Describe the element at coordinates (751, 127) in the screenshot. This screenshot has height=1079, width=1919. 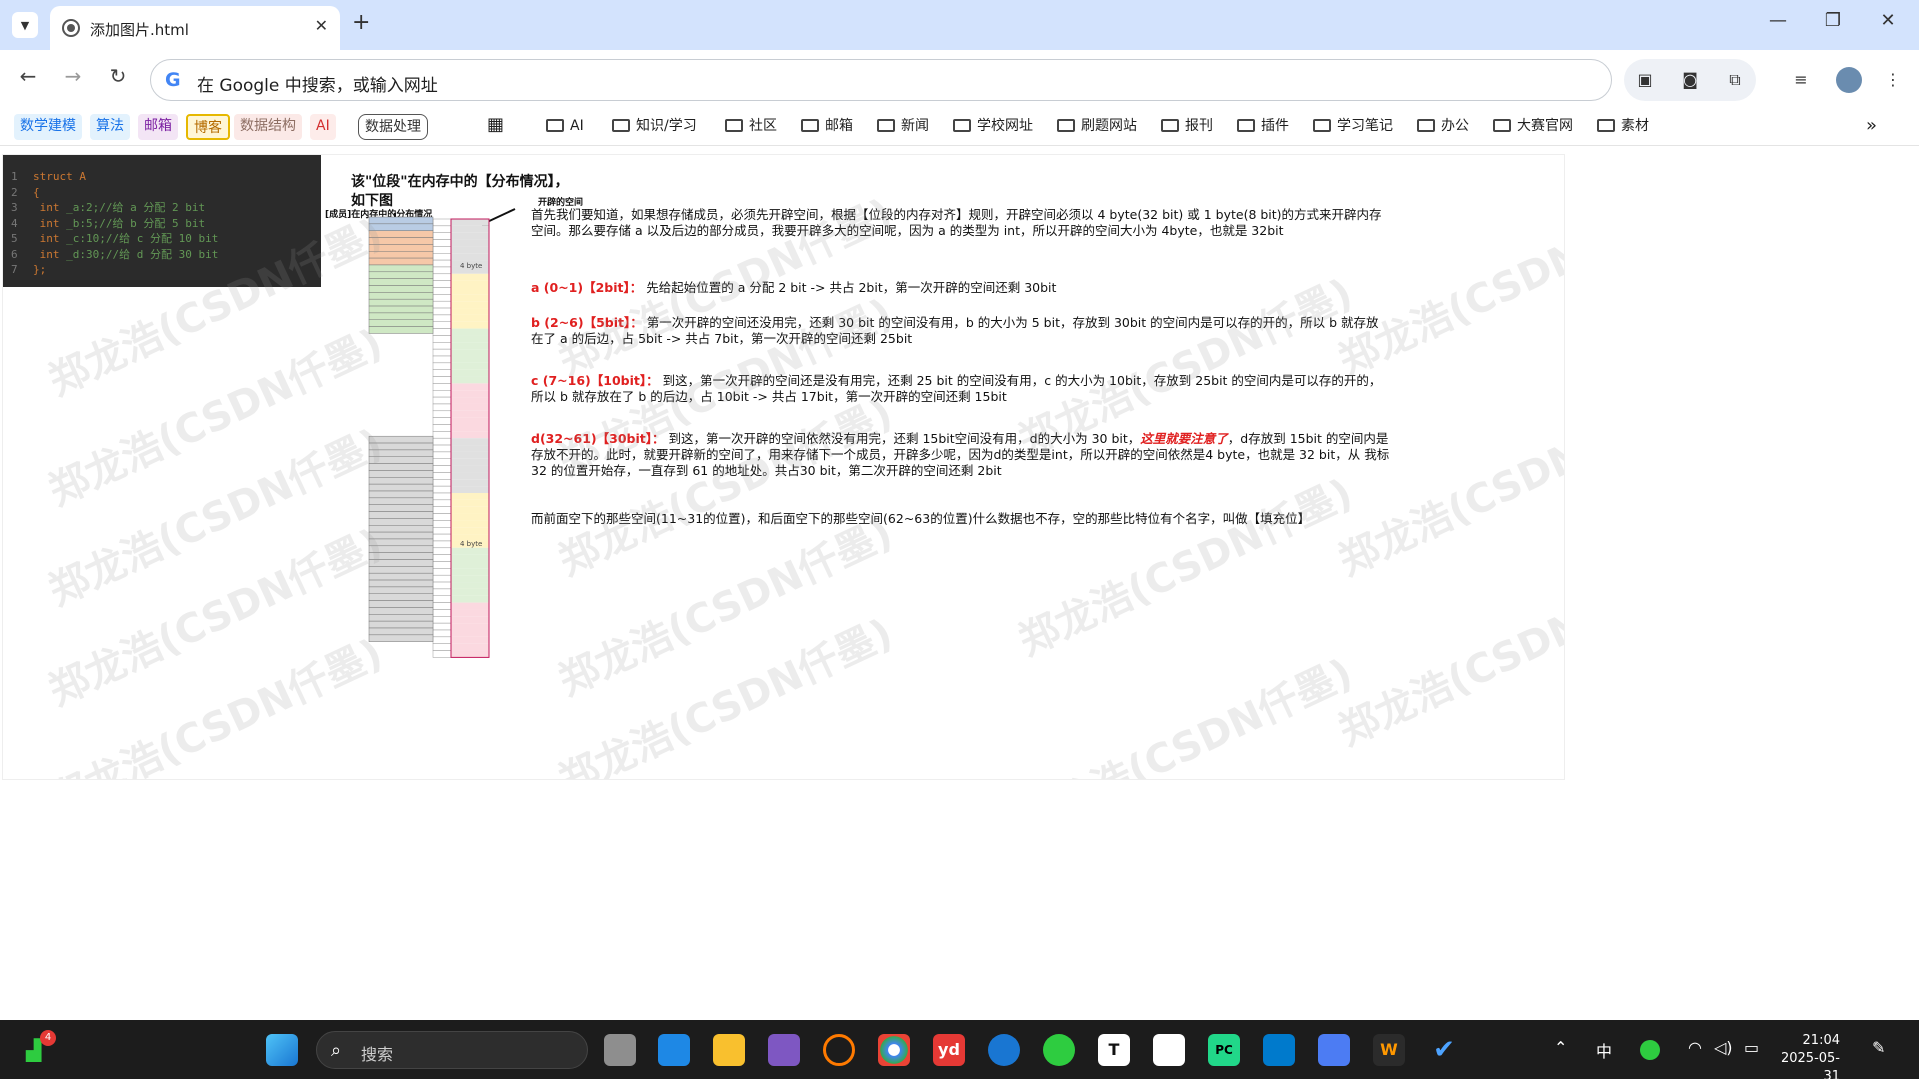
I see `bookmark-folder: 社区` at that location.